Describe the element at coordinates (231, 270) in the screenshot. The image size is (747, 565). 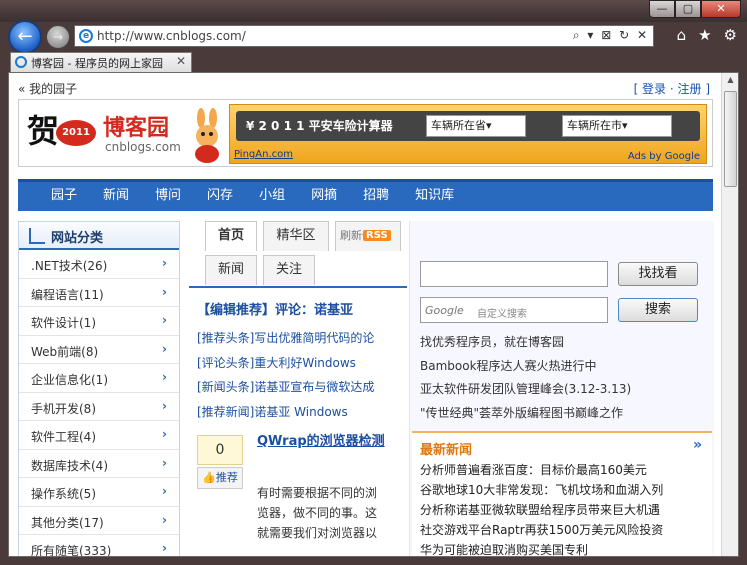
I see `tab-news: 新闻` at that location.